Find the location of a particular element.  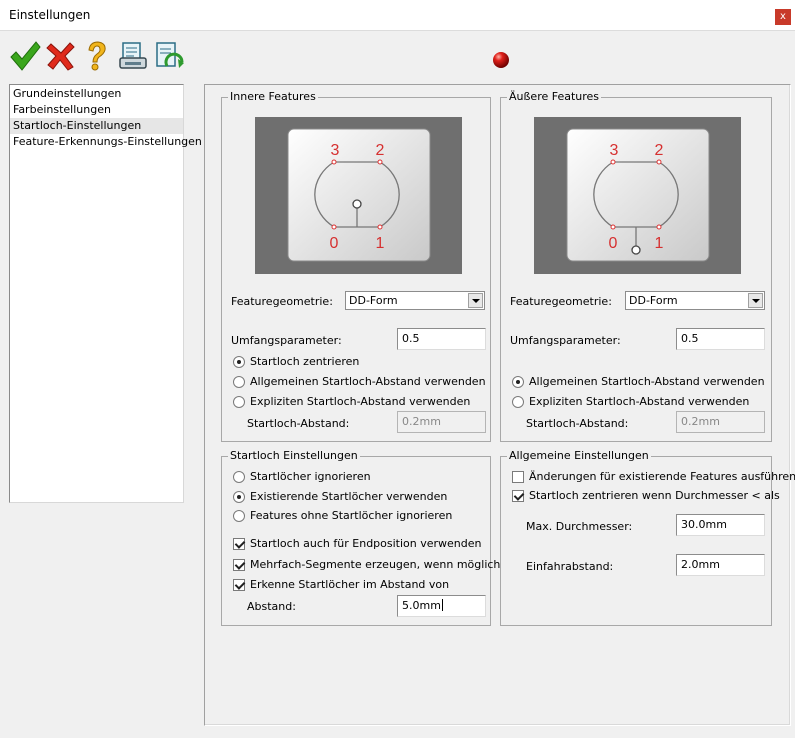

inner-feature-preview: 3 2 0 1 is located at coordinates (358, 195).